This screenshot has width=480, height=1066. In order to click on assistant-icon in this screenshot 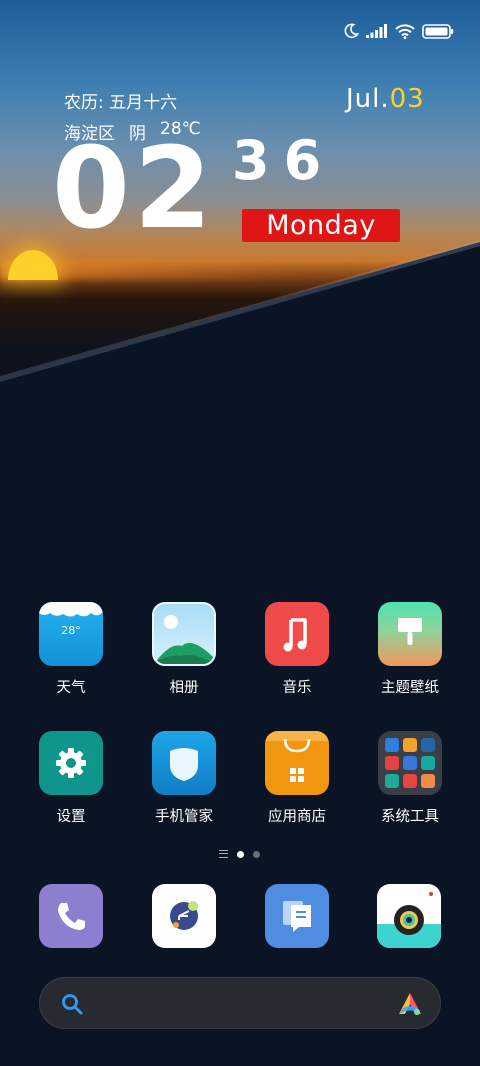, I will do `click(410, 1006)`.